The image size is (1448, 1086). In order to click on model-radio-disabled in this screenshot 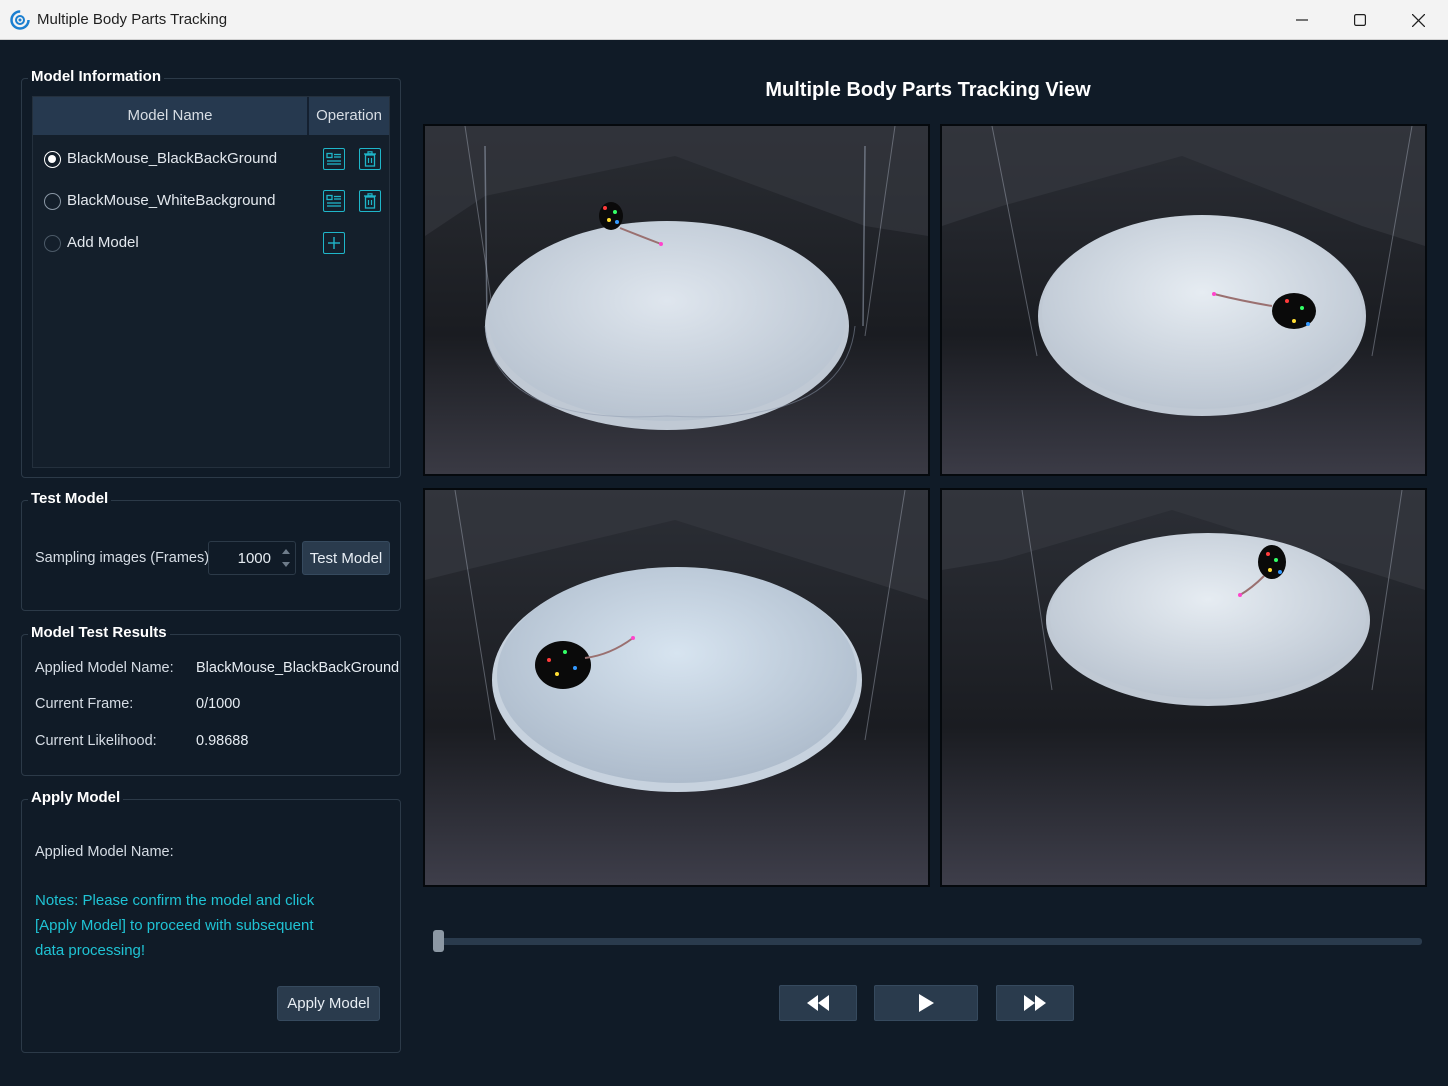, I will do `click(52, 243)`.